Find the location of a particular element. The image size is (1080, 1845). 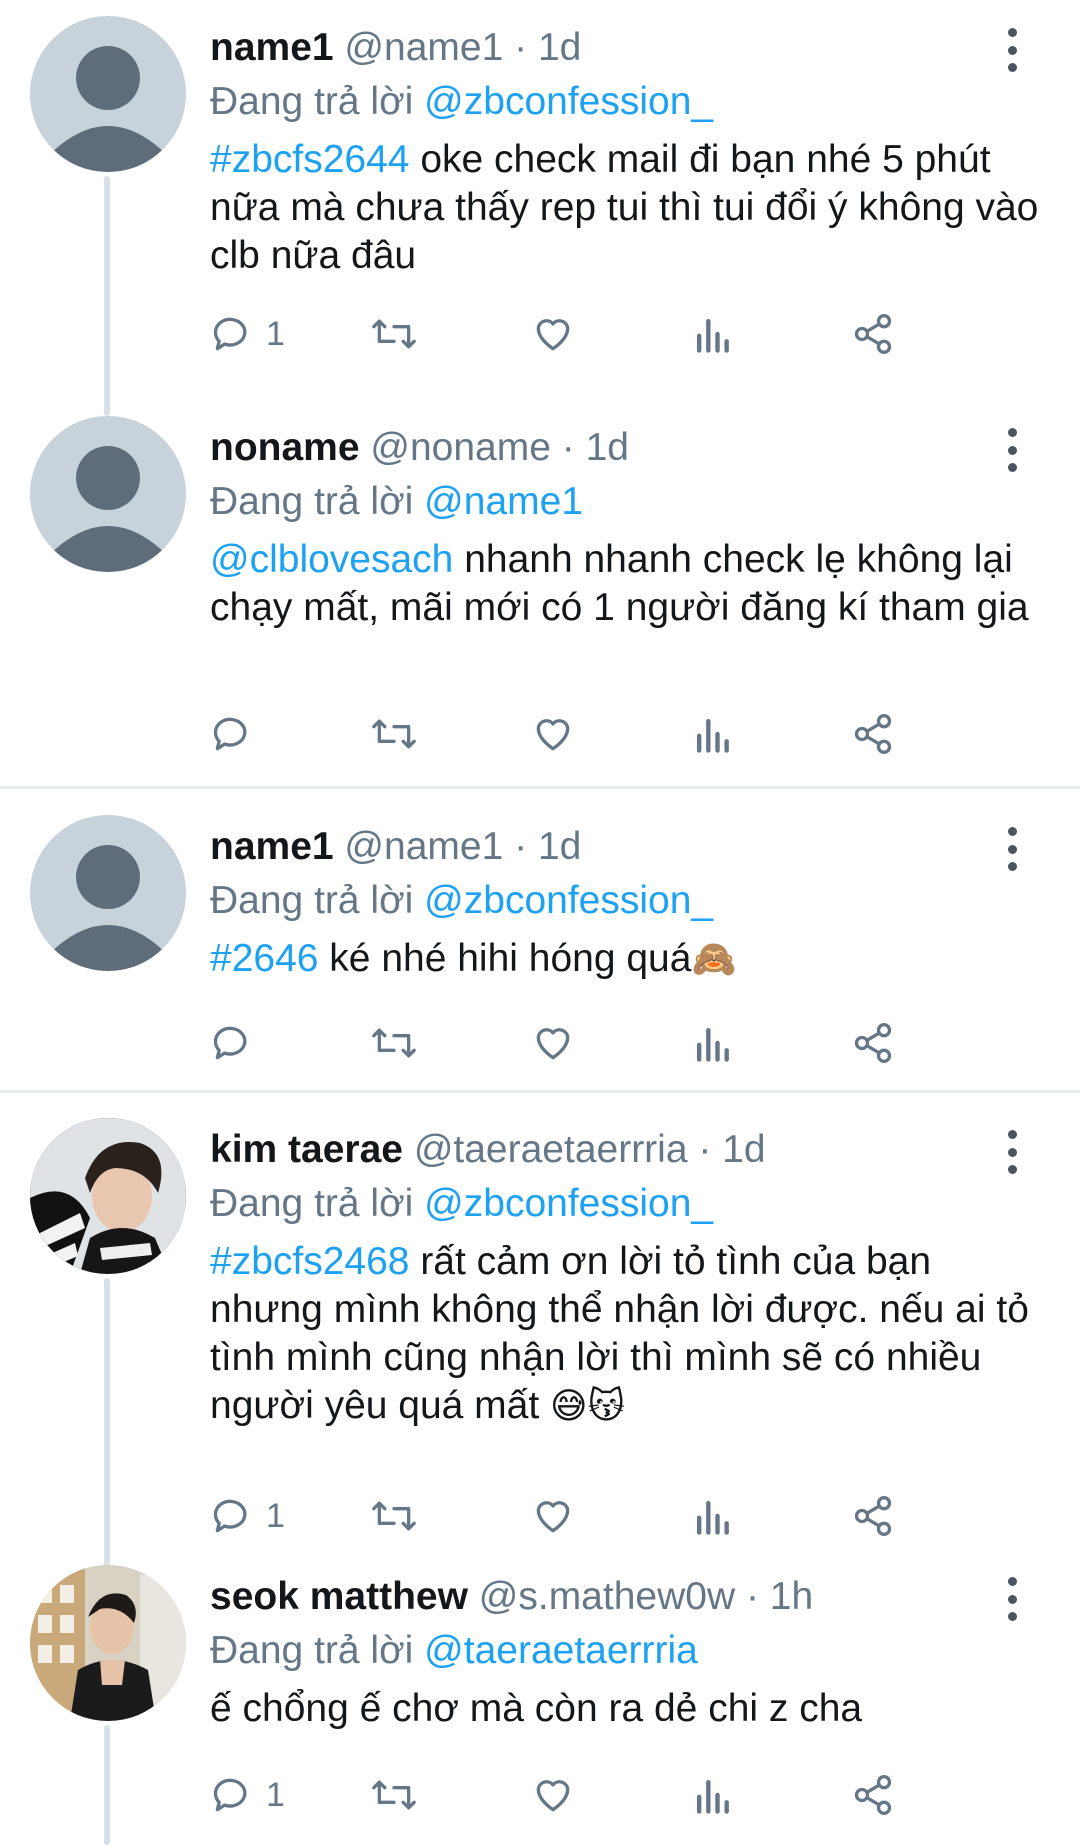

tweet-header: seok matthew @s.mathew0w · 1h is located at coordinates (600, 1597).